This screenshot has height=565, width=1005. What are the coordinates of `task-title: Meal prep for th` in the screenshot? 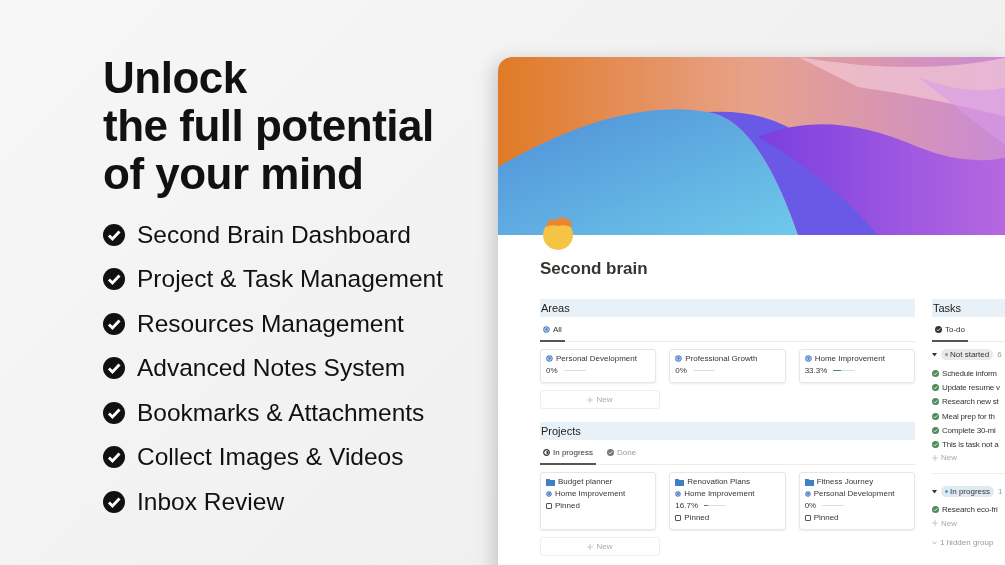 It's located at (968, 416).